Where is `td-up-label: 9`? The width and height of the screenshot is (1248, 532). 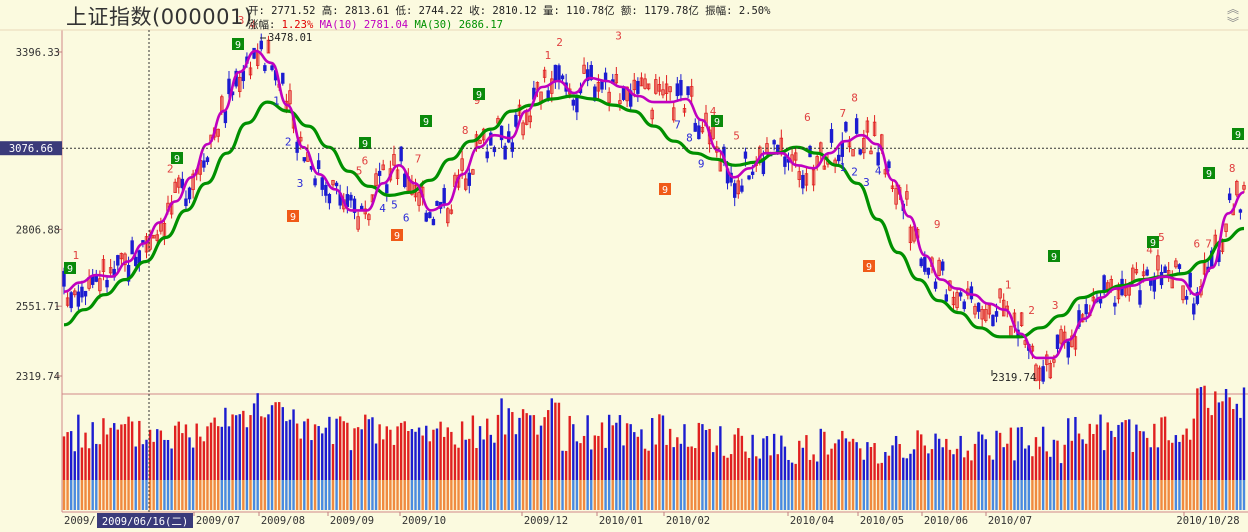 td-up-label: 9 is located at coordinates (937, 224).